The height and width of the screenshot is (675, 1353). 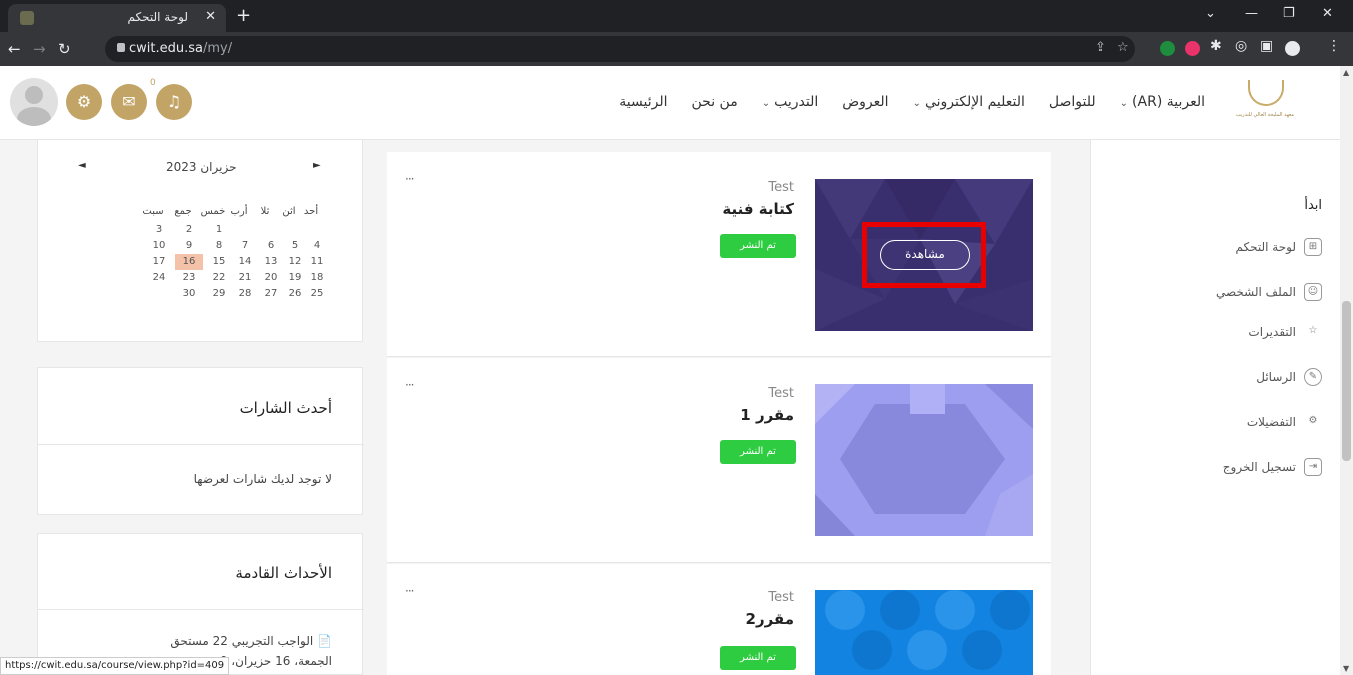 What do you see at coordinates (1292, 48) in the screenshot?
I see `profile-avatar-icon` at bounding box center [1292, 48].